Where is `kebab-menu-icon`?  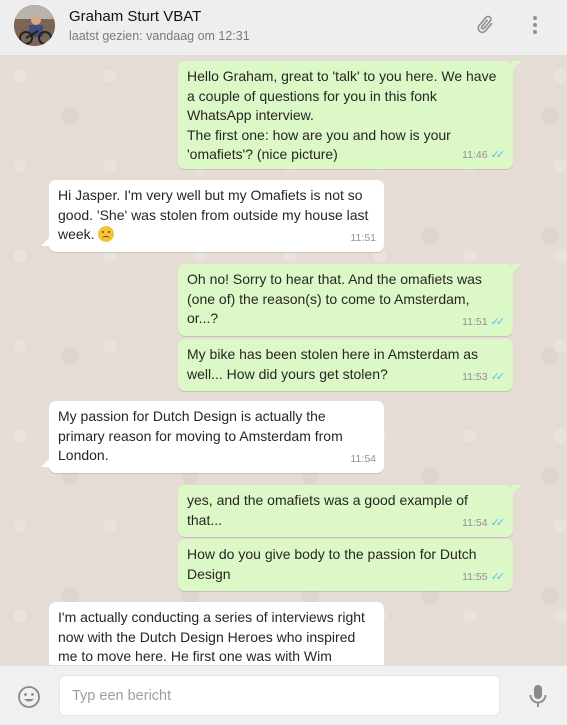 kebab-menu-icon is located at coordinates (535, 25).